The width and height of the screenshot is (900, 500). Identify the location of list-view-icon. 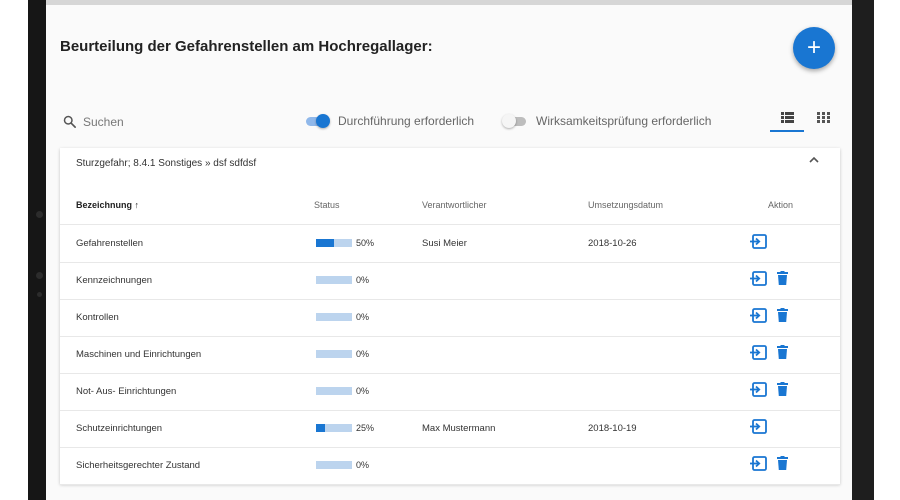
(787, 117).